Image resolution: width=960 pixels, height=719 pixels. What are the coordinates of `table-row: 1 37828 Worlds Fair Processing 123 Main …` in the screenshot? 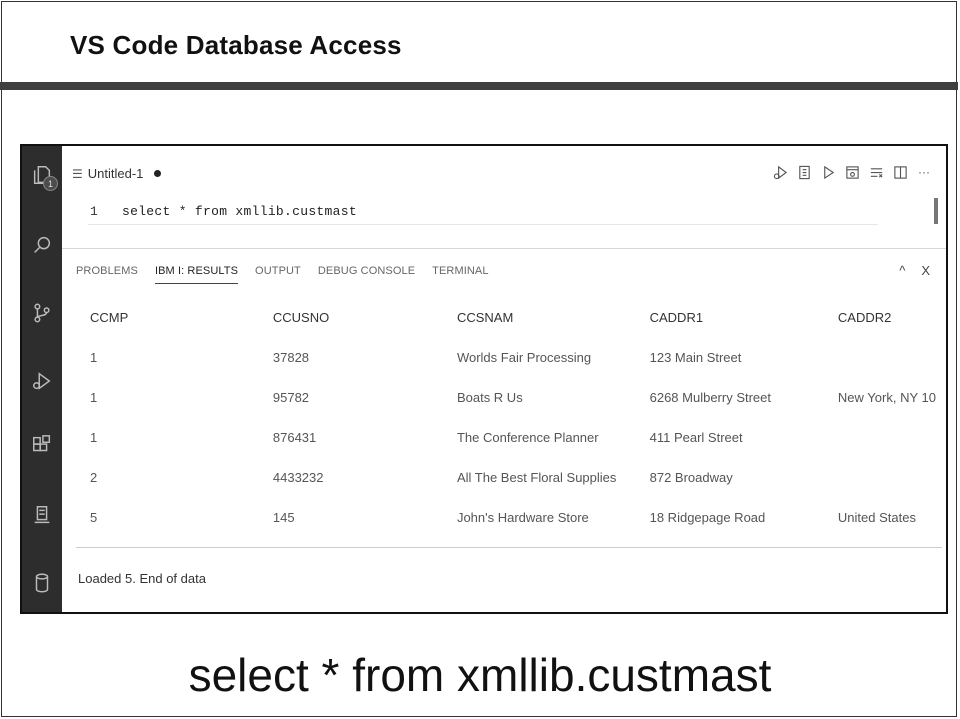 It's located at (506, 357).